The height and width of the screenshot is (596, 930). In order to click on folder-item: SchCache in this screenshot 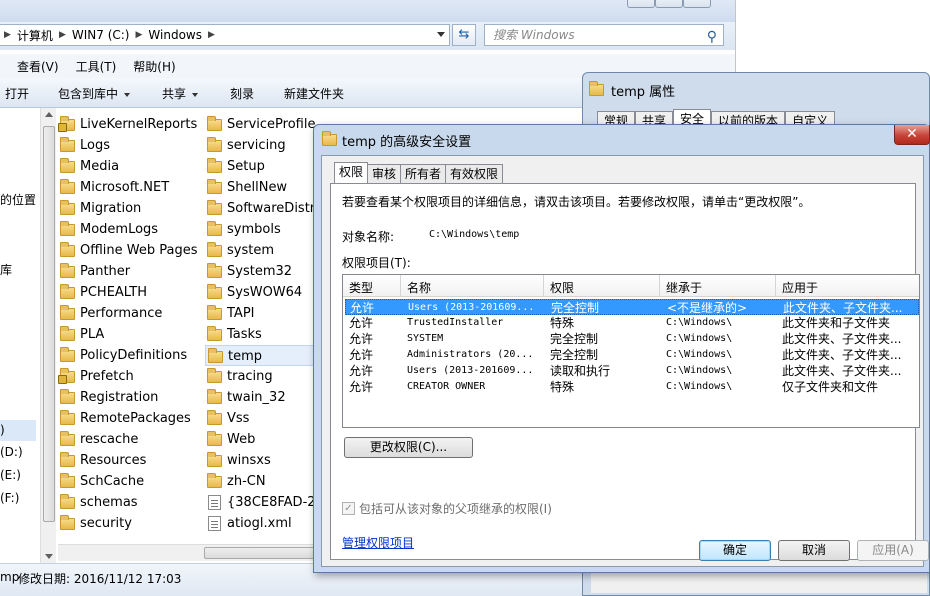, I will do `click(133, 481)`.